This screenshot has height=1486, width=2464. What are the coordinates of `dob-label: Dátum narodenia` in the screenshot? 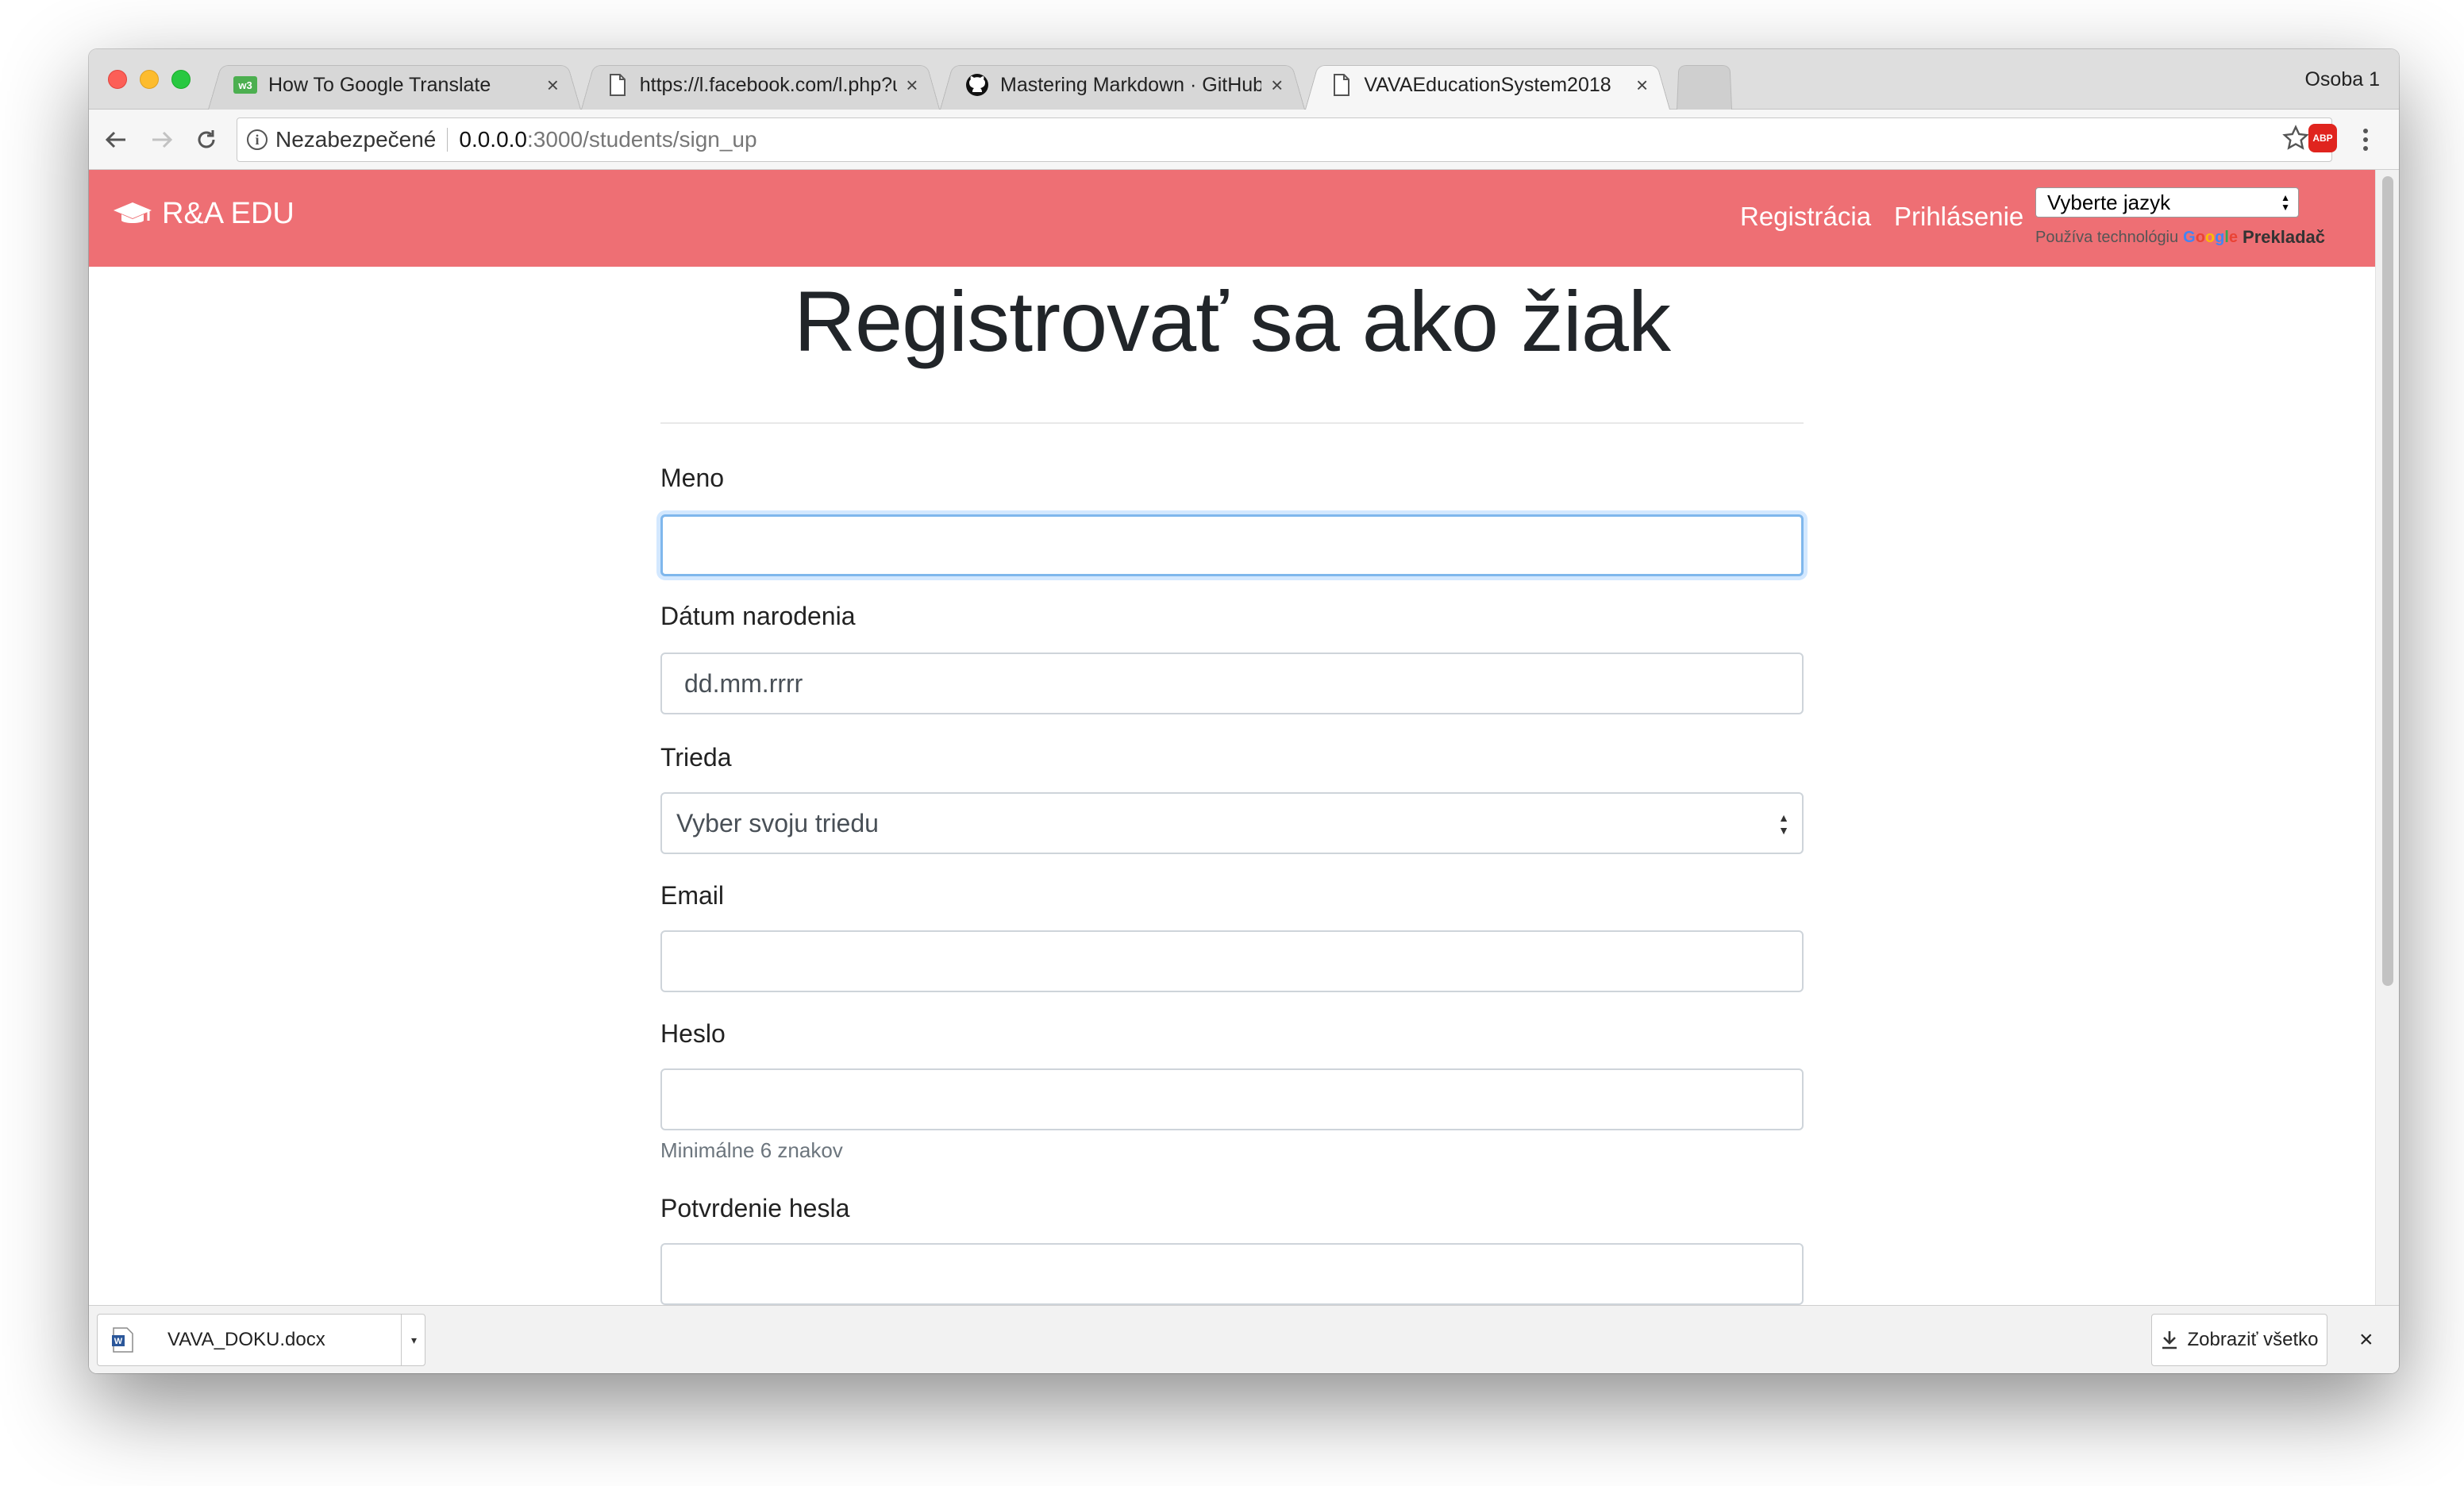 It's located at (758, 616).